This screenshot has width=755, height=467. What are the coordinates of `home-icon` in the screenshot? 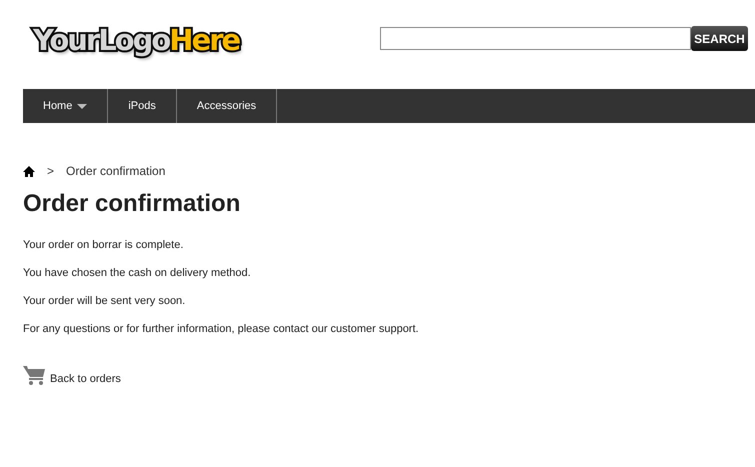 It's located at (29, 171).